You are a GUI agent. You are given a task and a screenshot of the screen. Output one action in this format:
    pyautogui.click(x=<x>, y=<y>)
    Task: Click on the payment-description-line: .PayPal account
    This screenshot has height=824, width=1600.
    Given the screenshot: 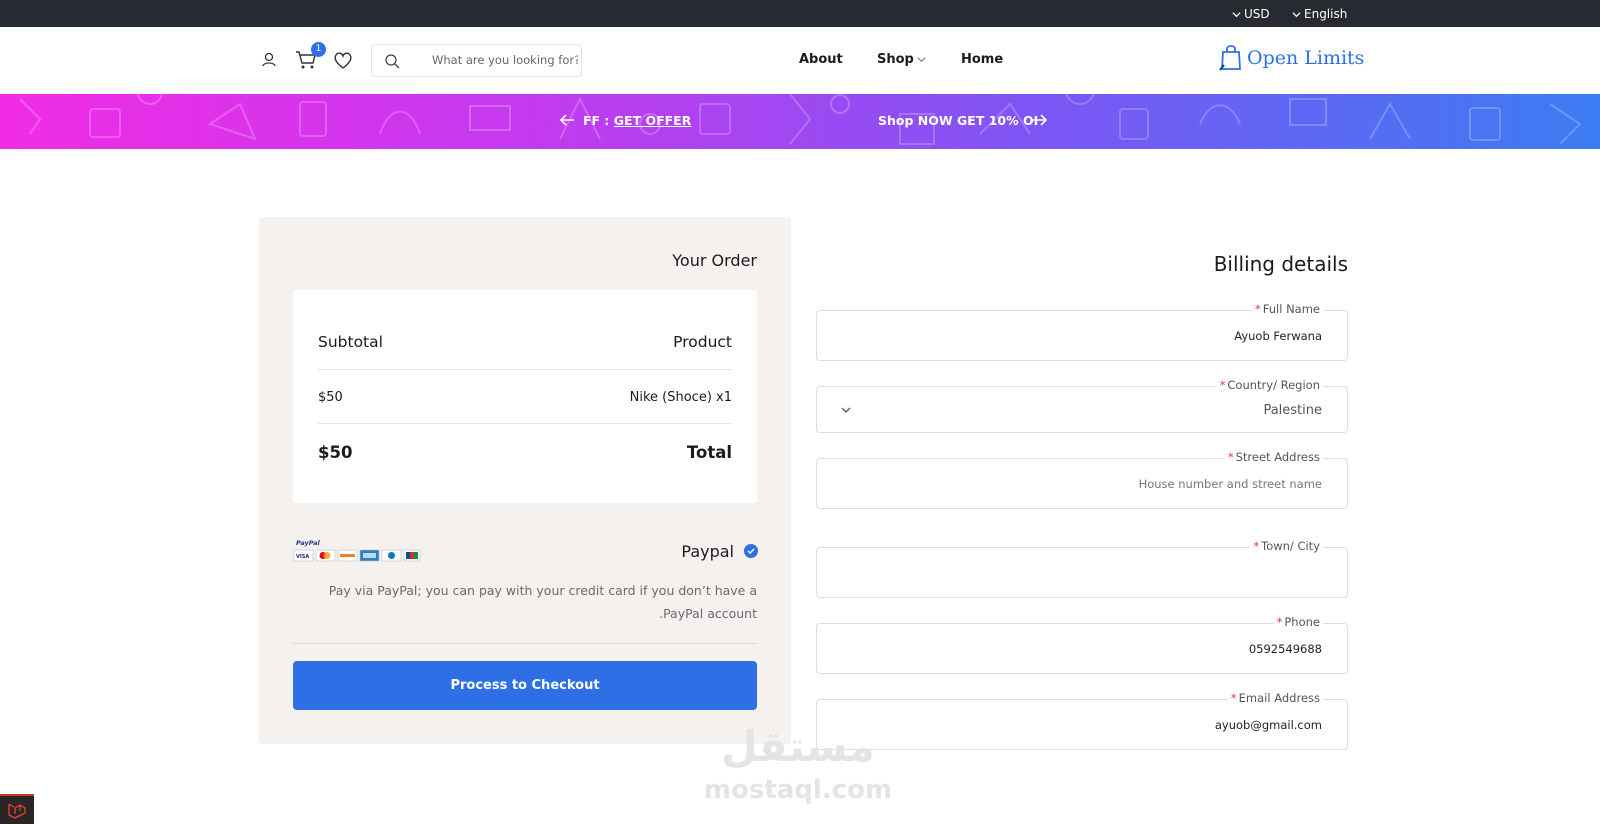 What is the action you would take?
    pyautogui.click(x=708, y=613)
    